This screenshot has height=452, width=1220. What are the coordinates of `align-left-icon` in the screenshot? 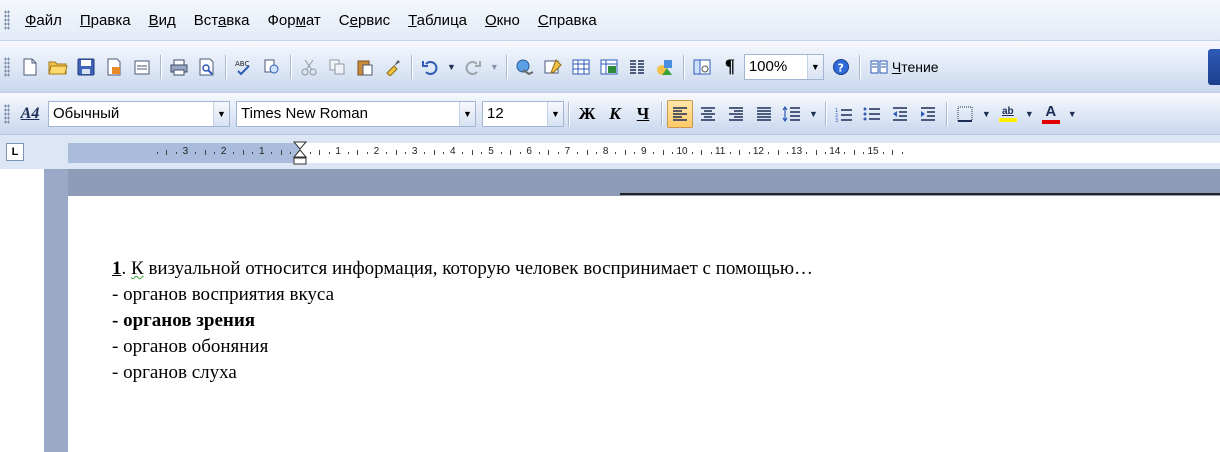 It's located at (680, 113).